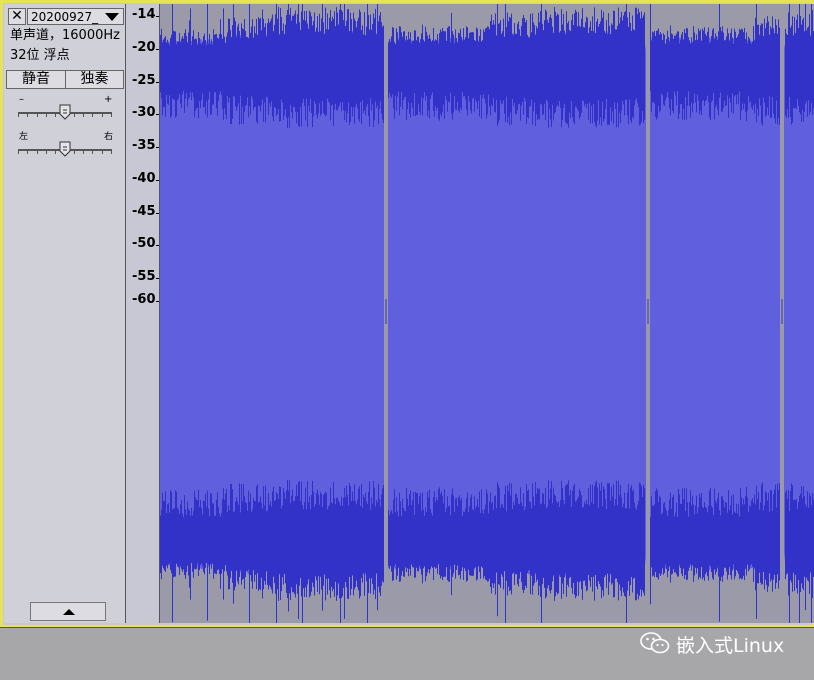 Image resolution: width=814 pixels, height=680 pixels. Describe the element at coordinates (112, 17) in the screenshot. I see `chevron-down-icon` at that location.